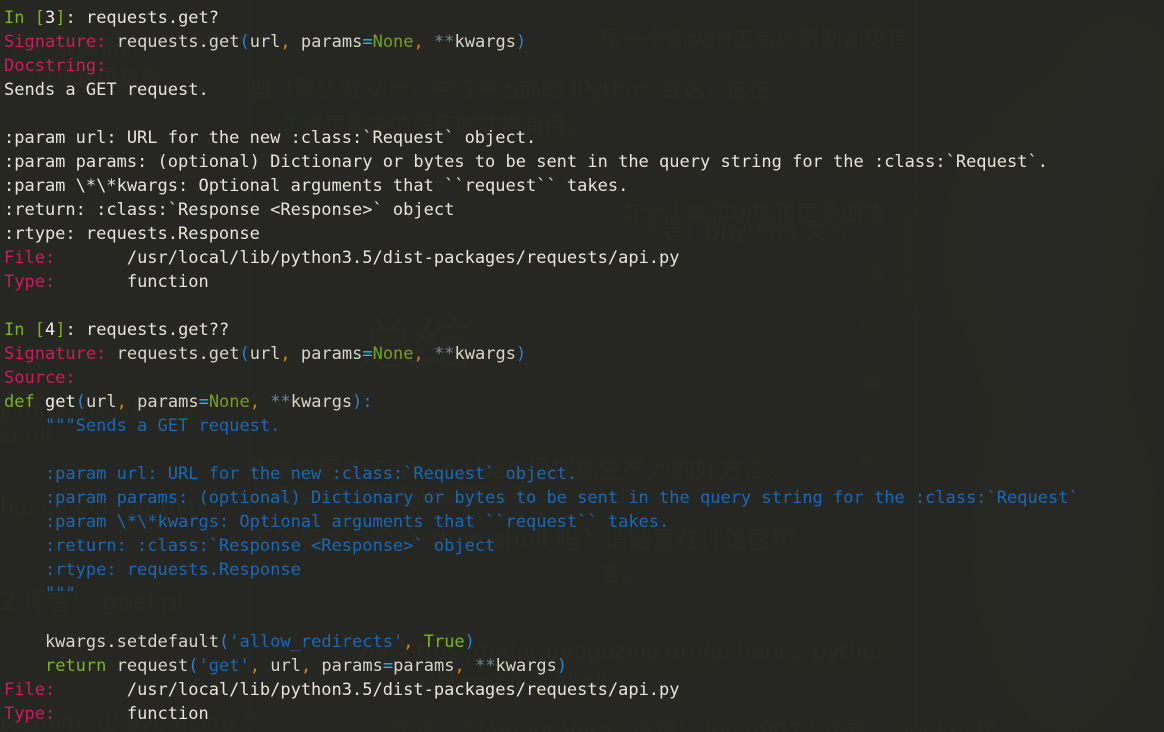 The width and height of the screenshot is (1164, 732). I want to click on terminal-line-doc3: Docstring:, so click(584, 66).